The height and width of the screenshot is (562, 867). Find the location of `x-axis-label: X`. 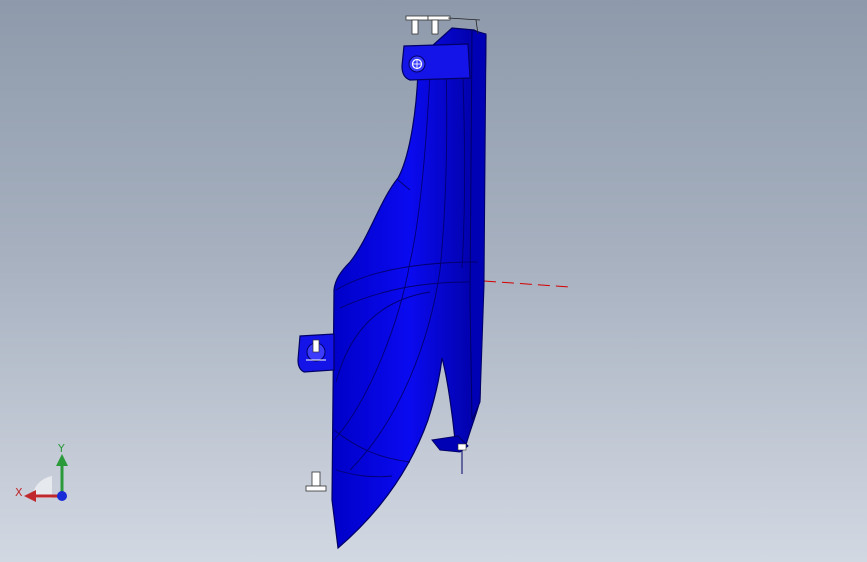

x-axis-label: X is located at coordinates (19, 492).